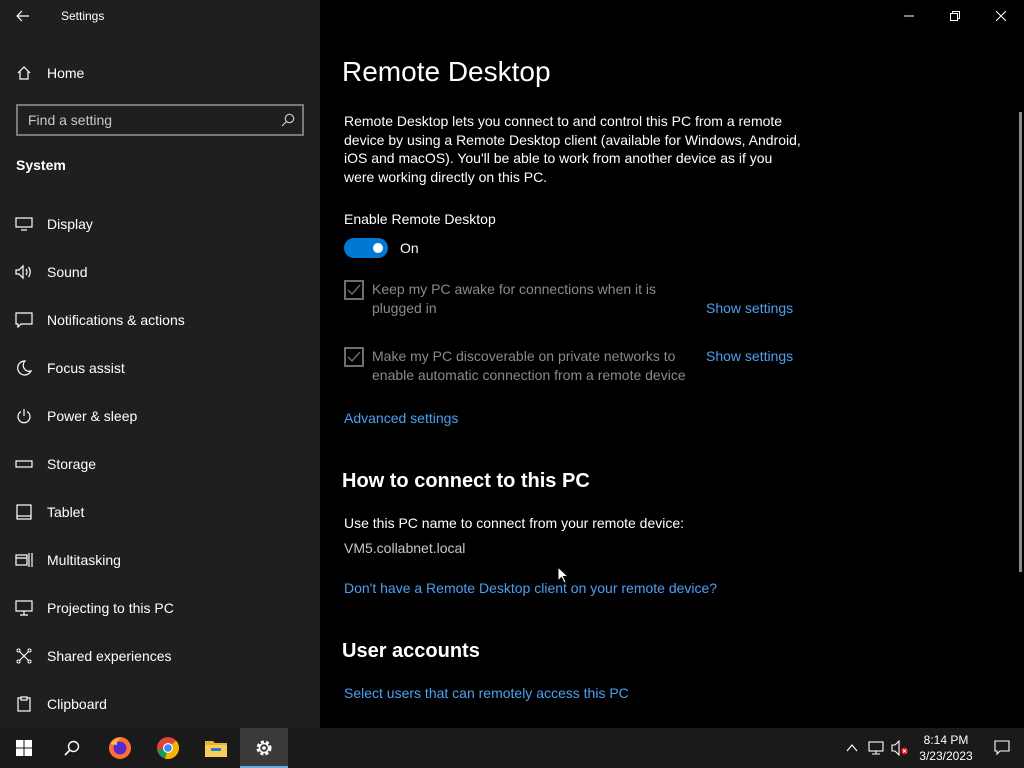  I want to click on section-title: System, so click(41, 165).